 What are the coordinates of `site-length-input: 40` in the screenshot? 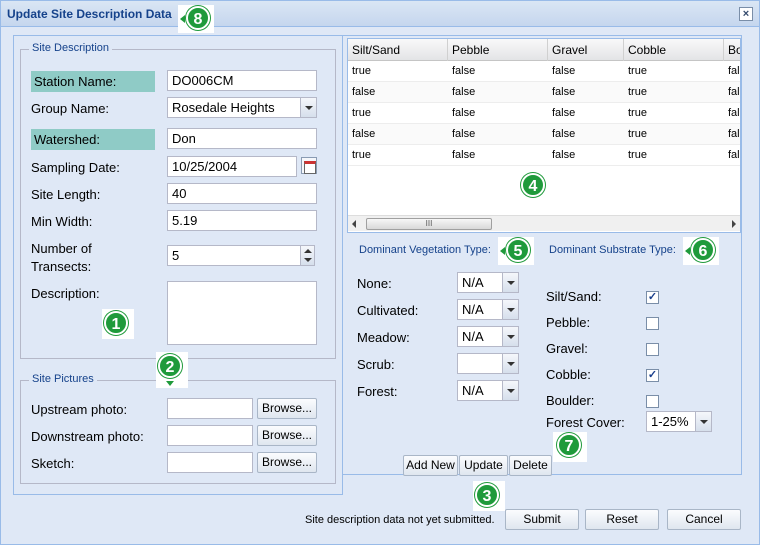 It's located at (242, 193).